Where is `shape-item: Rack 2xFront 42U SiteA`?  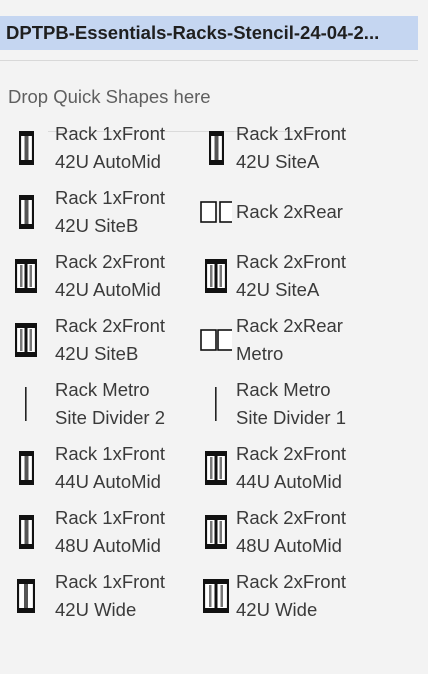 shape-item: Rack 2xFront 42U SiteA is located at coordinates (295, 276).